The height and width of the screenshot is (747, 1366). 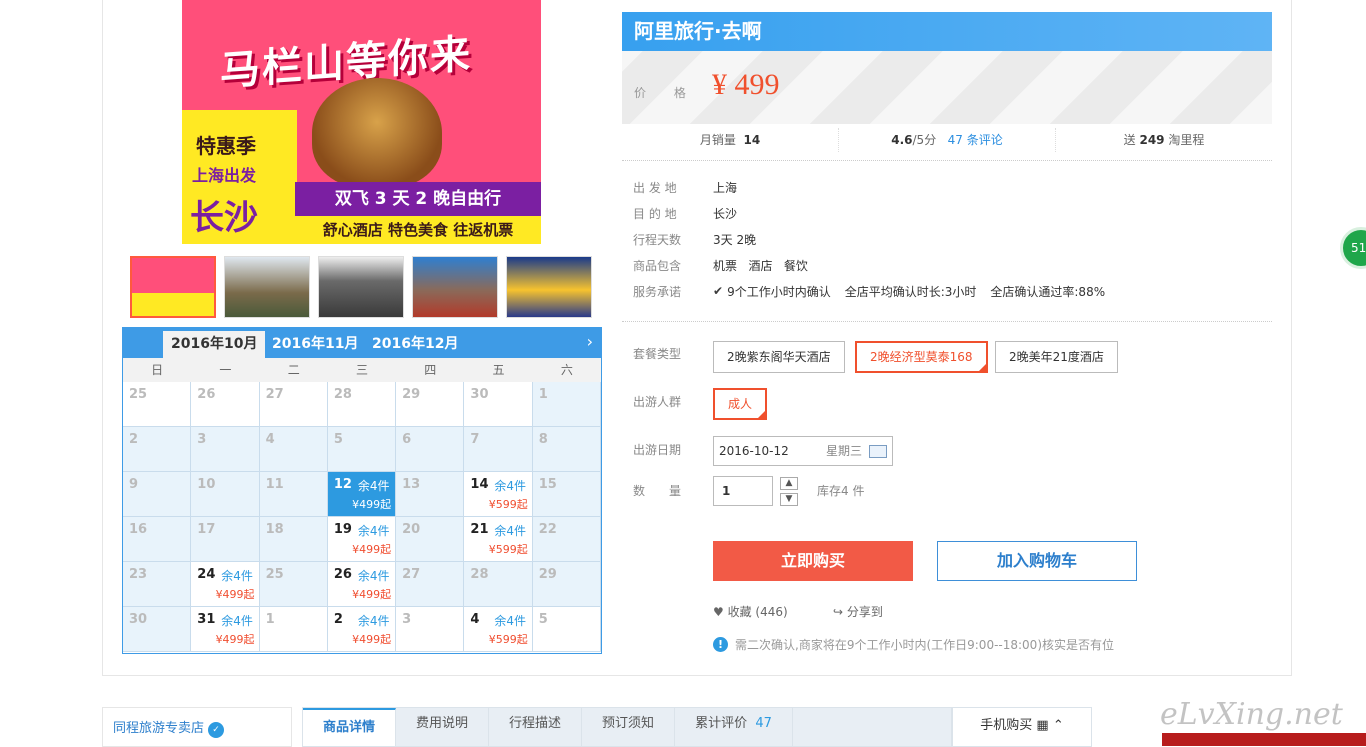 What do you see at coordinates (566, 494) in the screenshot?
I see `calendar-day: 15` at bounding box center [566, 494].